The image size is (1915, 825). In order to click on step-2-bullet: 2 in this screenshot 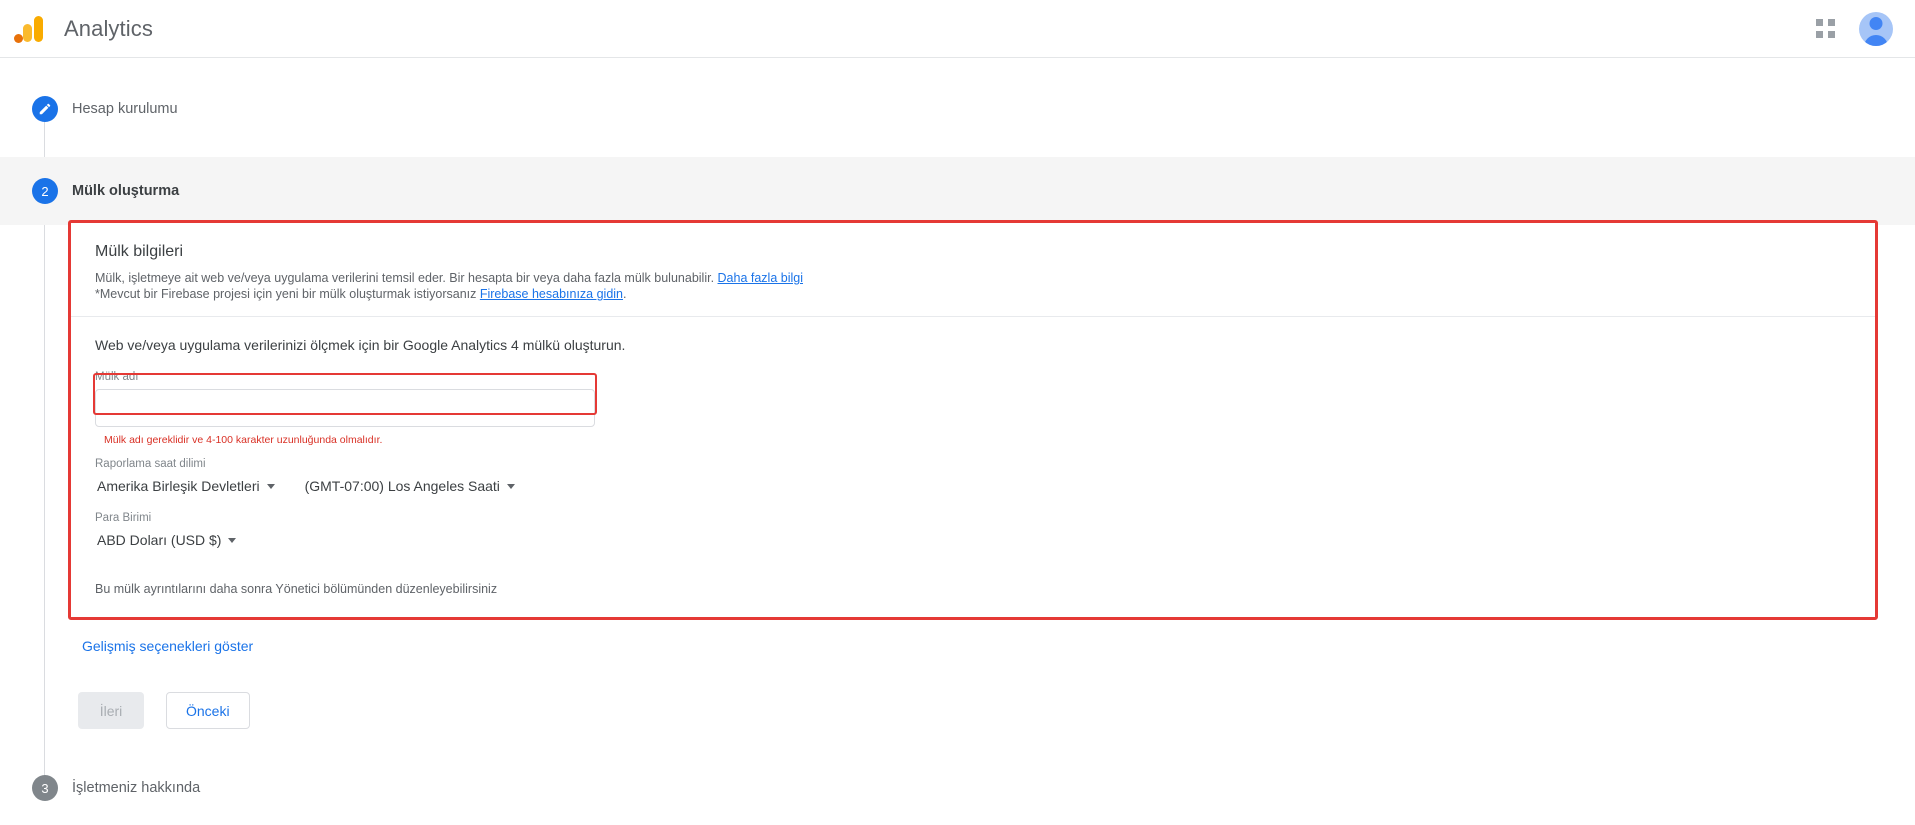, I will do `click(45, 191)`.